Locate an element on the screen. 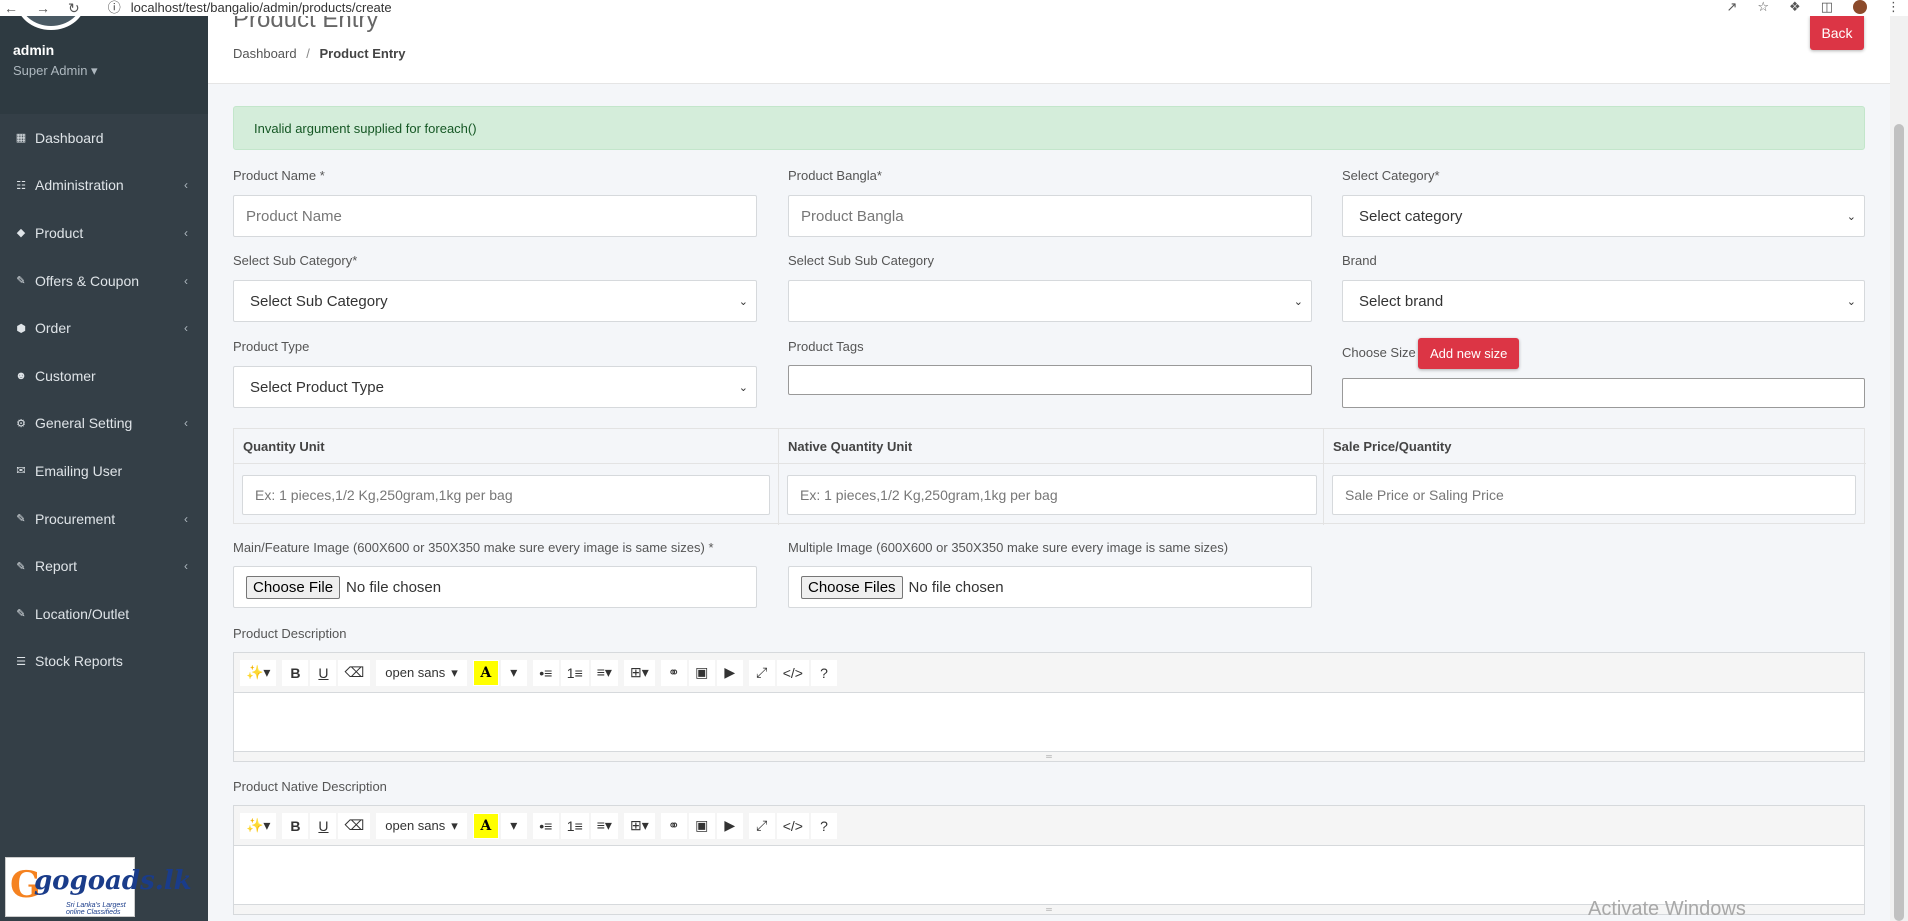  sidebar-item-general-setting: ⚙ General Setting ‹ is located at coordinates (104, 424).